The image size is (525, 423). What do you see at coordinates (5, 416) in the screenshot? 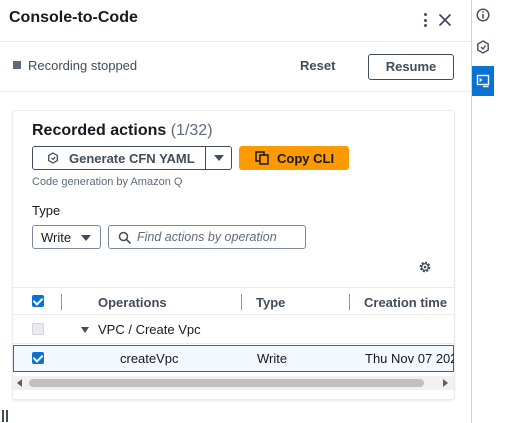
I see `resize-handle-icon` at bounding box center [5, 416].